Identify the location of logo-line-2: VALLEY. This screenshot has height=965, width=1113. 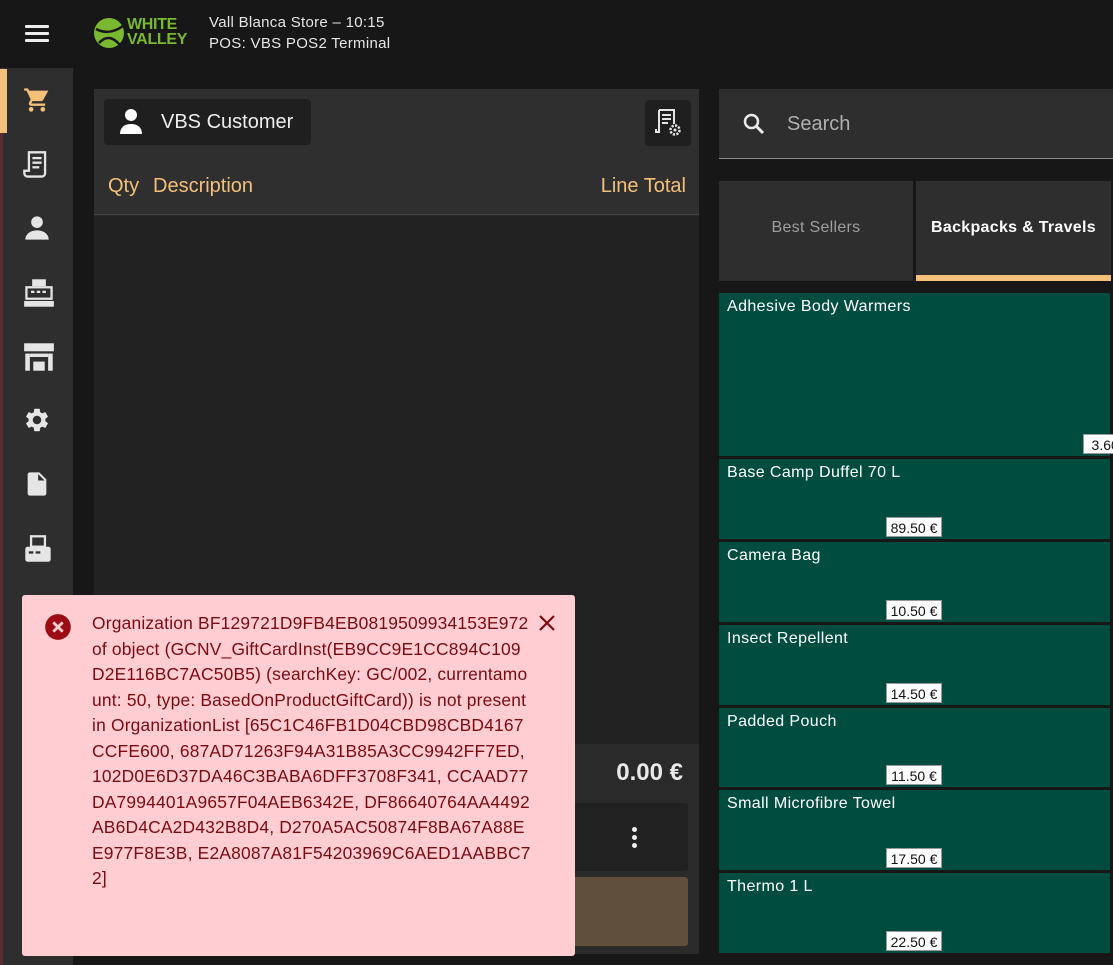
(157, 39).